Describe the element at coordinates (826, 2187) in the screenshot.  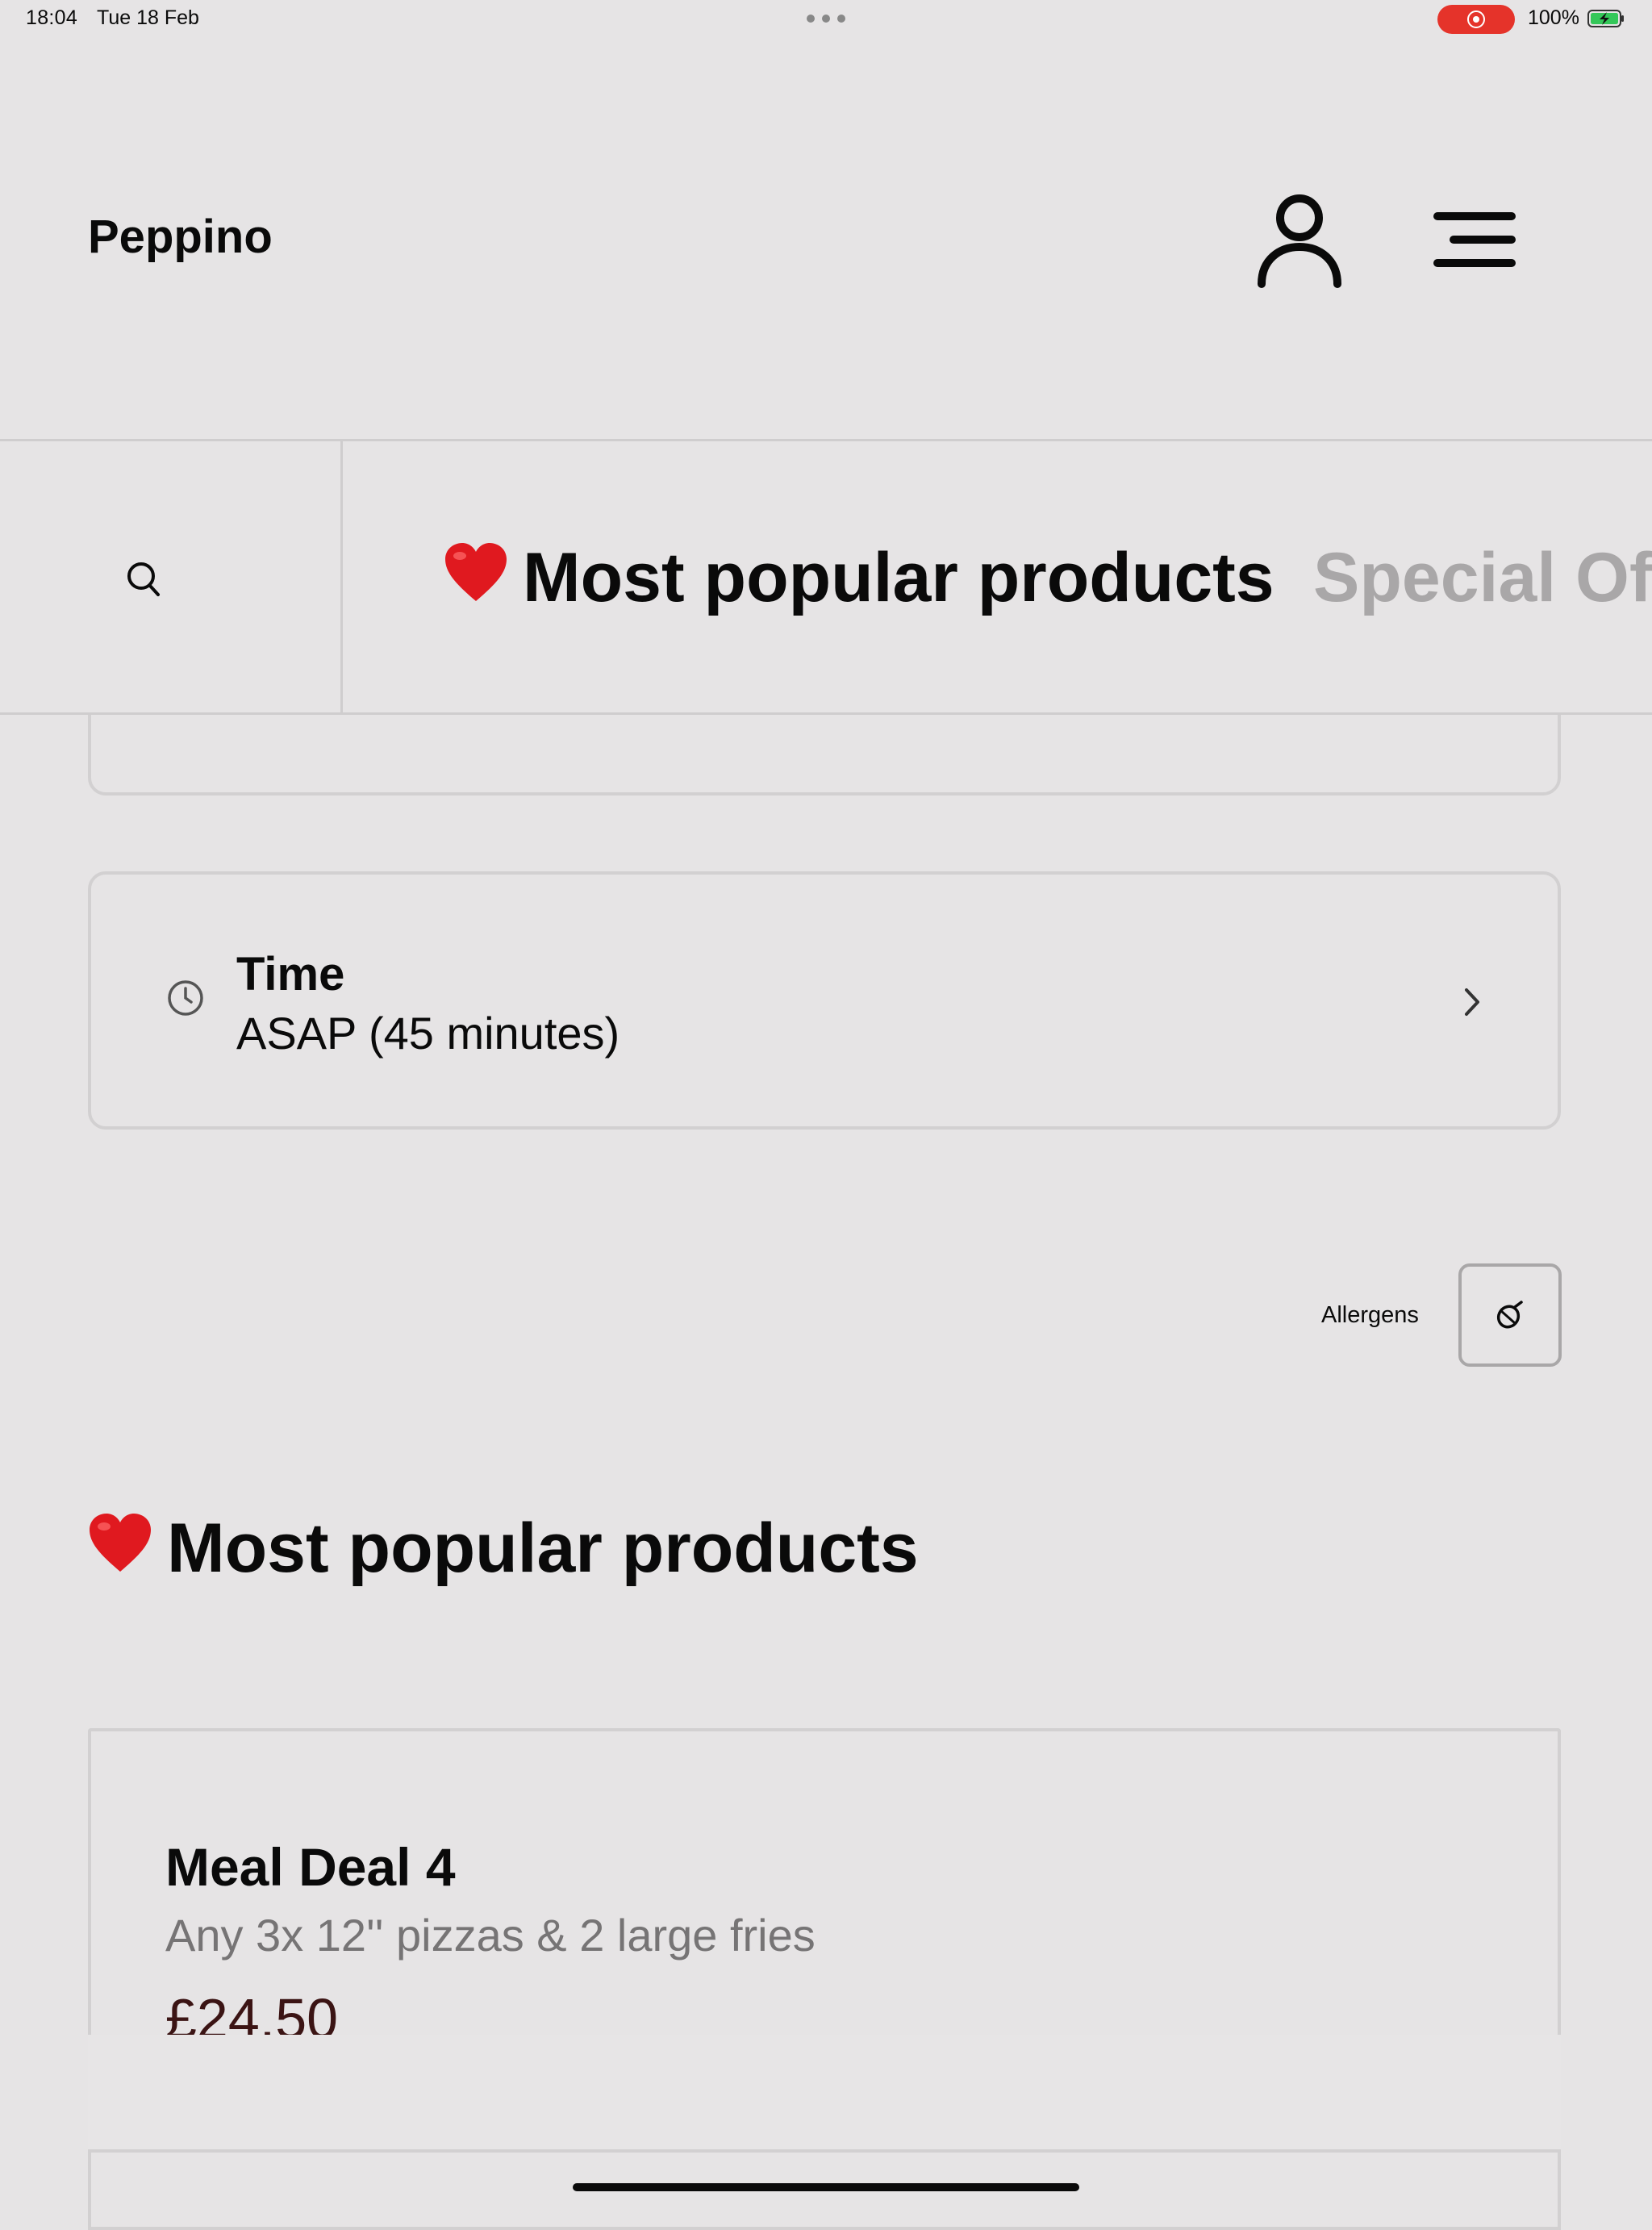
I see `home-indicator` at that location.